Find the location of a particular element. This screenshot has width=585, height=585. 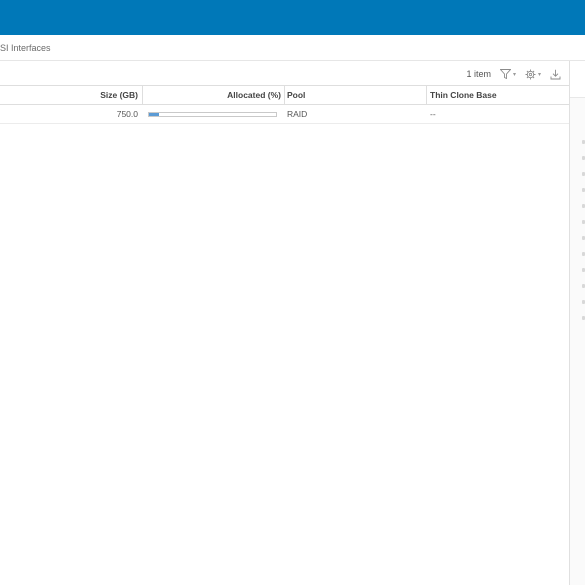

gear-icon is located at coordinates (530, 74).